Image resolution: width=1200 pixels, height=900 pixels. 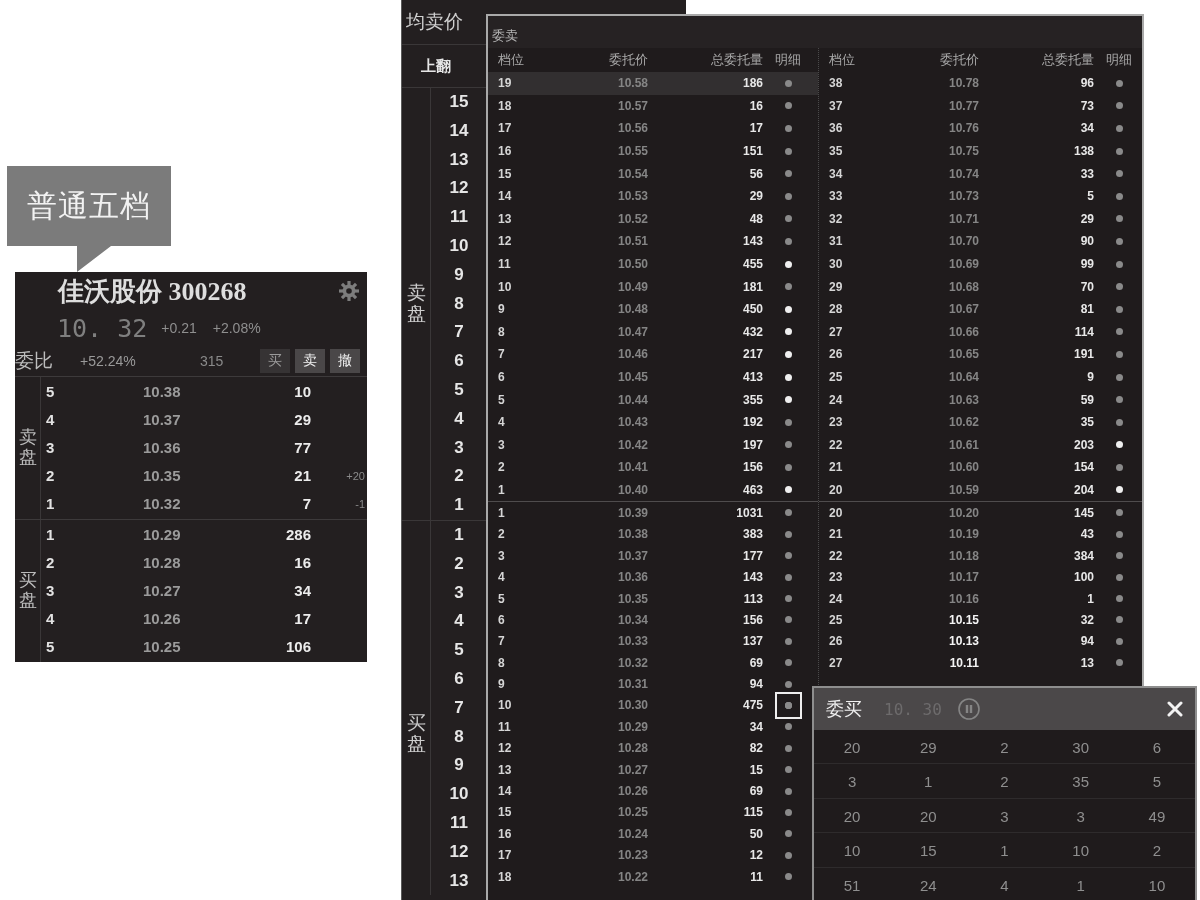 I want to click on table-cell: 29, so click(x=928, y=747).